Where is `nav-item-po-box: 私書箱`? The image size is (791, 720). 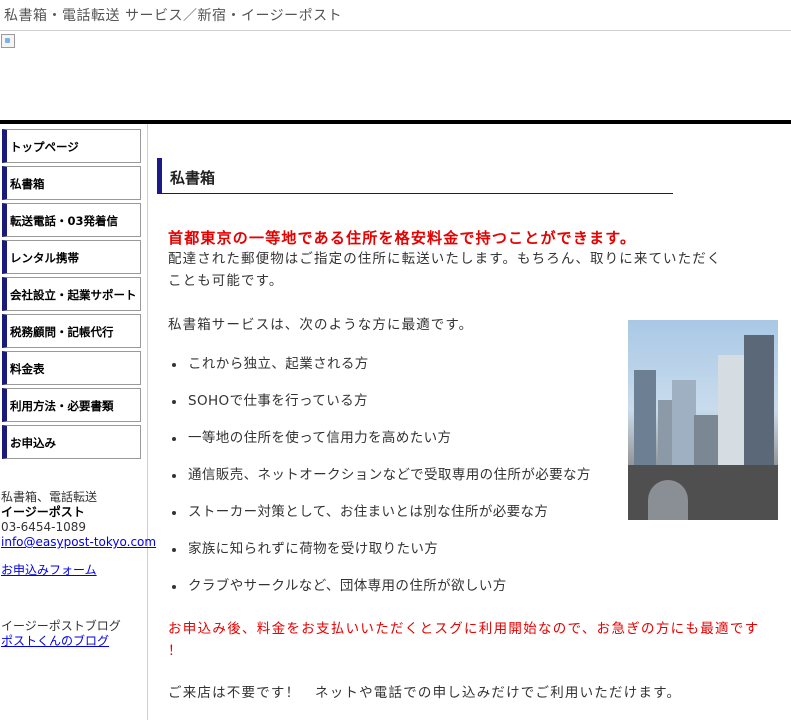 nav-item-po-box: 私書箱 is located at coordinates (71, 183).